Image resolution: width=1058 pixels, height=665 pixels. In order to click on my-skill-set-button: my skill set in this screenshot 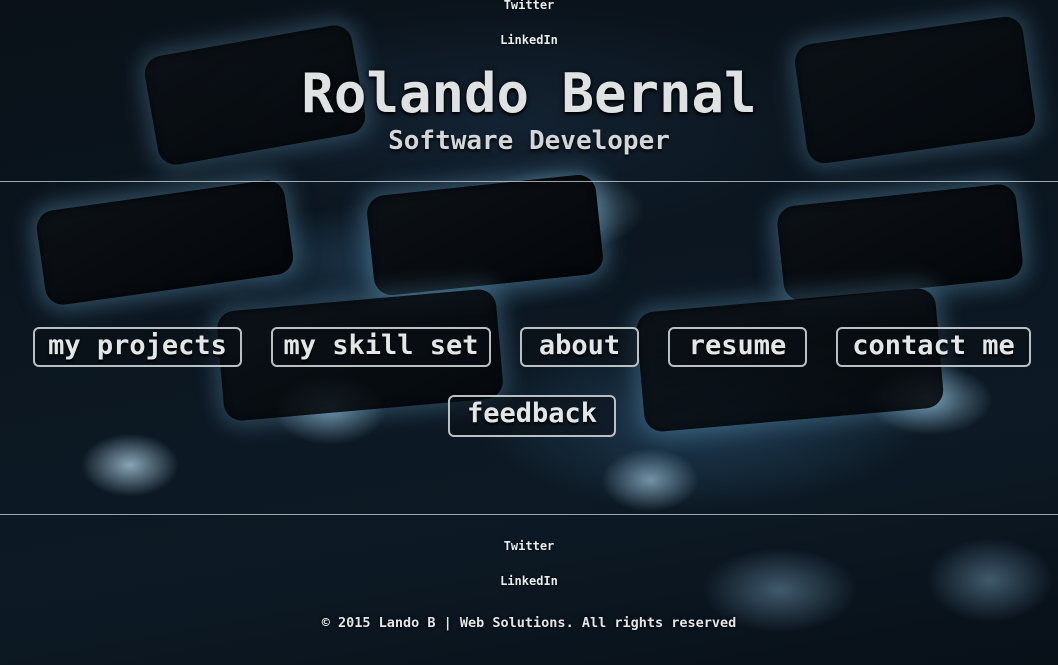, I will do `click(381, 347)`.